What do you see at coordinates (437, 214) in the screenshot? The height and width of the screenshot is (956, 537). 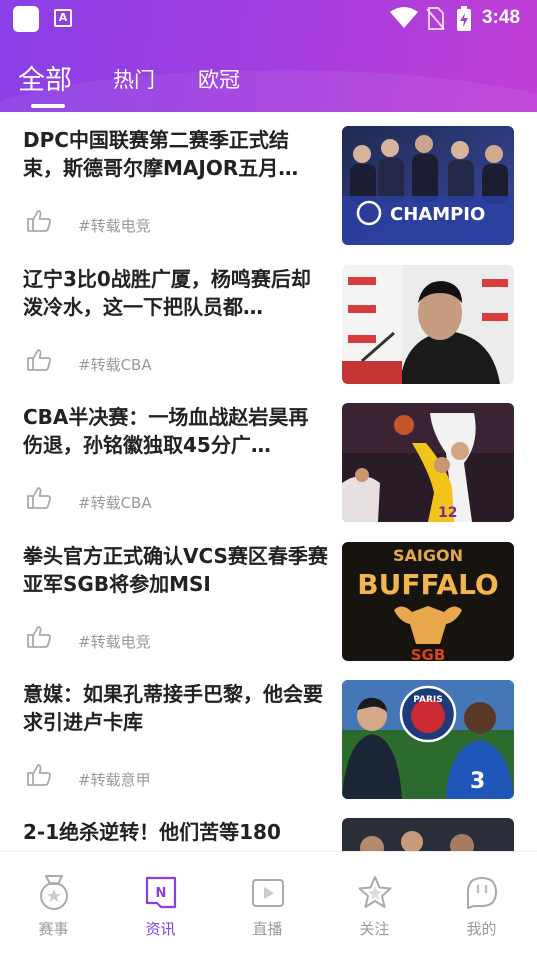 I see `thumbnail-caption: CHAMPIO` at bounding box center [437, 214].